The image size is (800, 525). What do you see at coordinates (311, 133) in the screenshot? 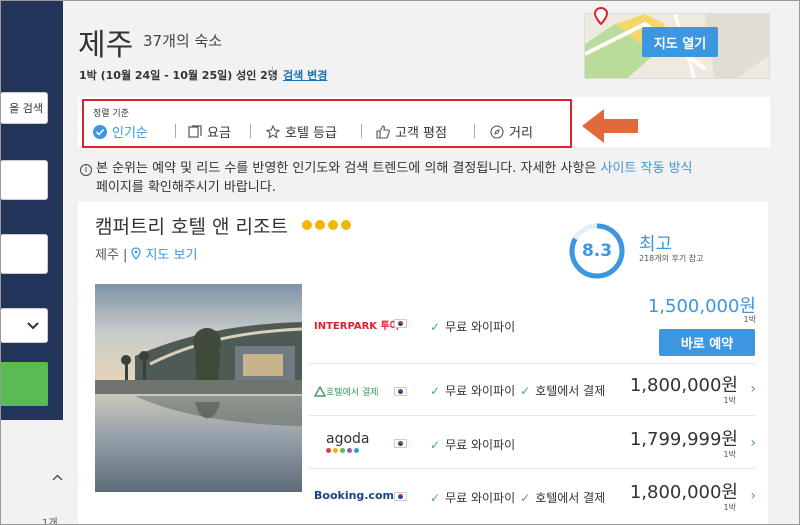
I see `sort-option-label: 호텔 등급` at bounding box center [311, 133].